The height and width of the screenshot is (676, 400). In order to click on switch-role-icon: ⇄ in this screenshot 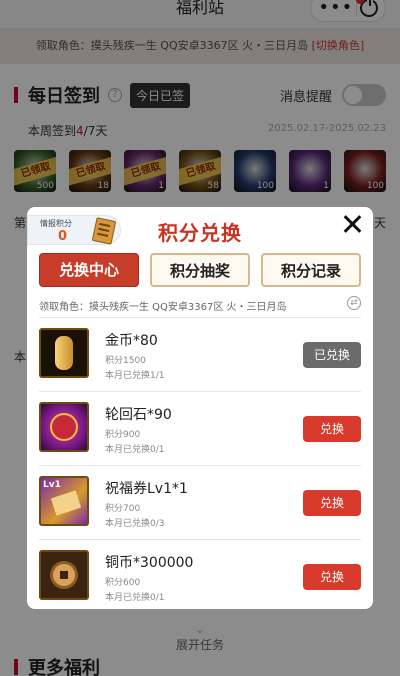, I will do `click(354, 303)`.